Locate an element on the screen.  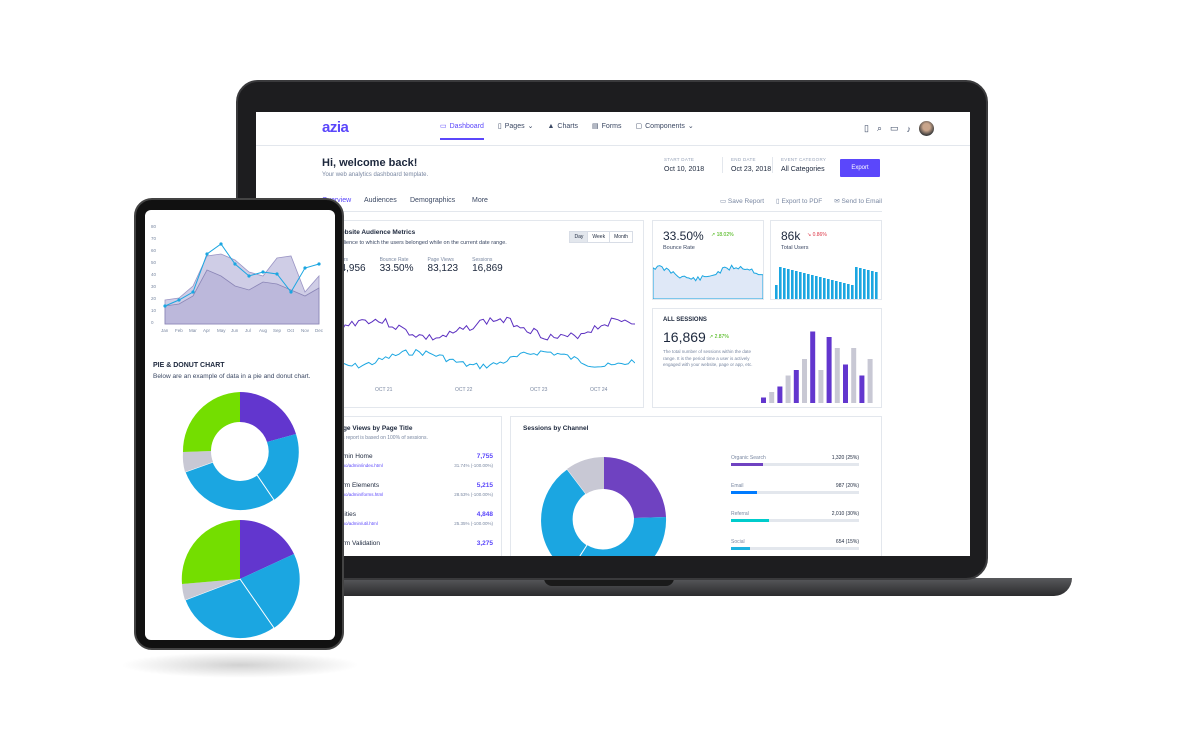
nav-components: ▢ Components ⌄ is located at coordinates (665, 129).